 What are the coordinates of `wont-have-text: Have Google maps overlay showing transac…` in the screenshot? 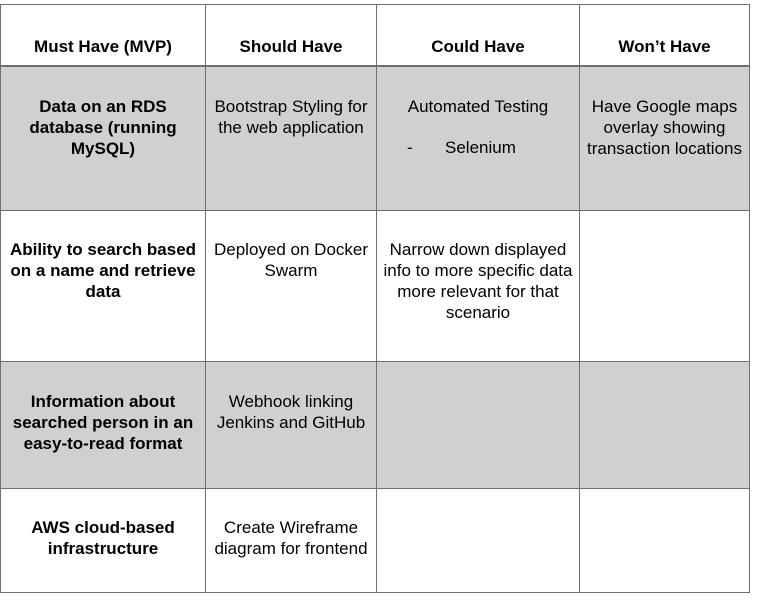 It's located at (664, 127).